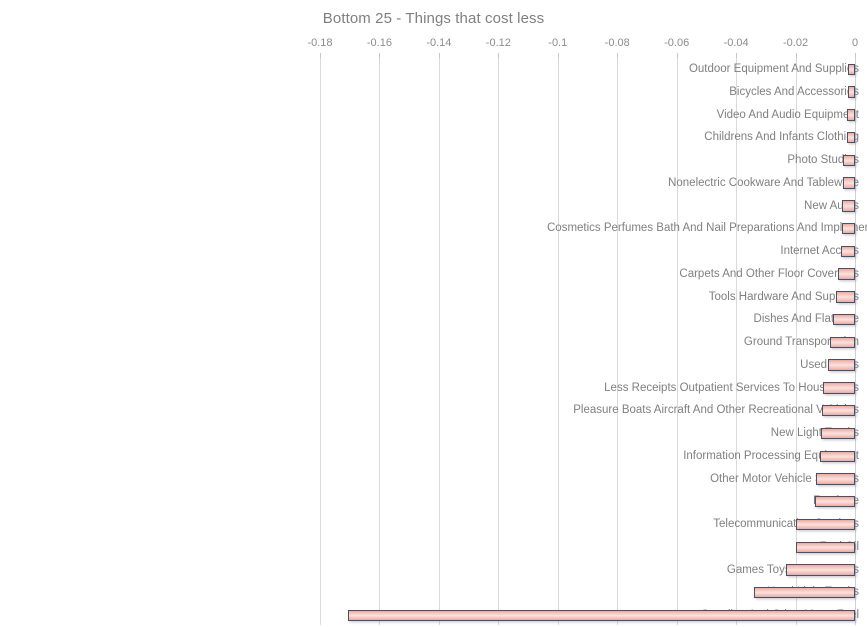  What do you see at coordinates (763, 182) in the screenshot?
I see `category-label: Nonelectric Cookware And Tableware` at bounding box center [763, 182].